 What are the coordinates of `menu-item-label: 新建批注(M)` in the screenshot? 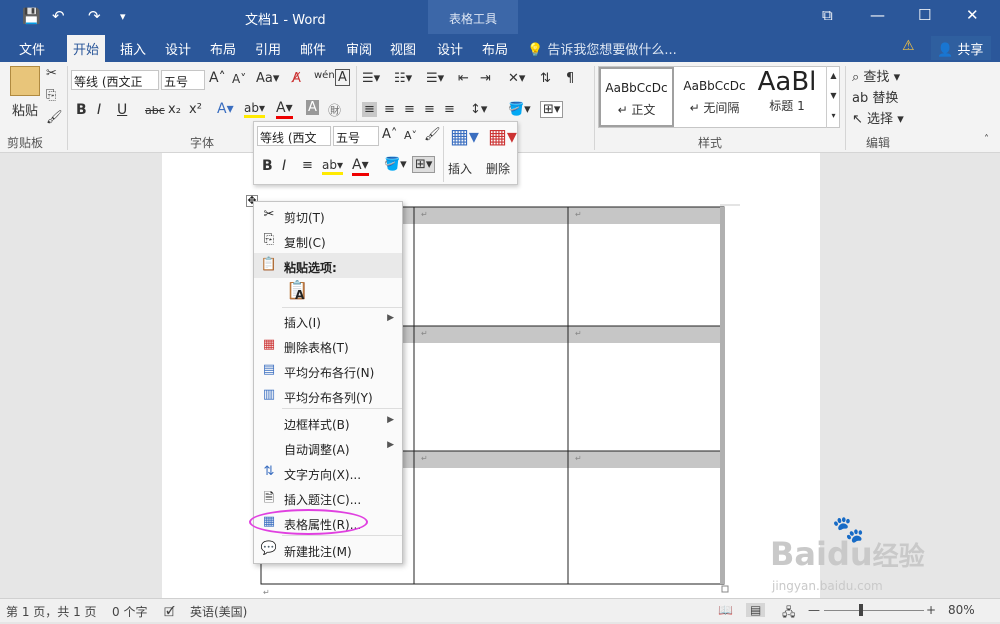 It's located at (318, 552).